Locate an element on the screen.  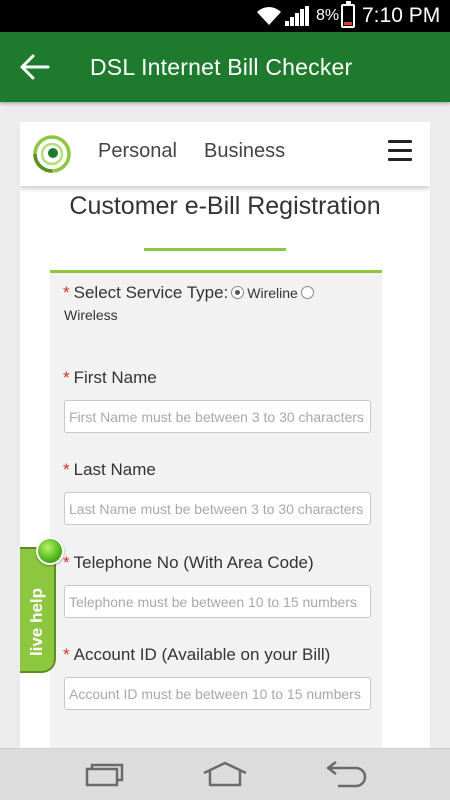
first-name-label: * First Name is located at coordinates (110, 377).